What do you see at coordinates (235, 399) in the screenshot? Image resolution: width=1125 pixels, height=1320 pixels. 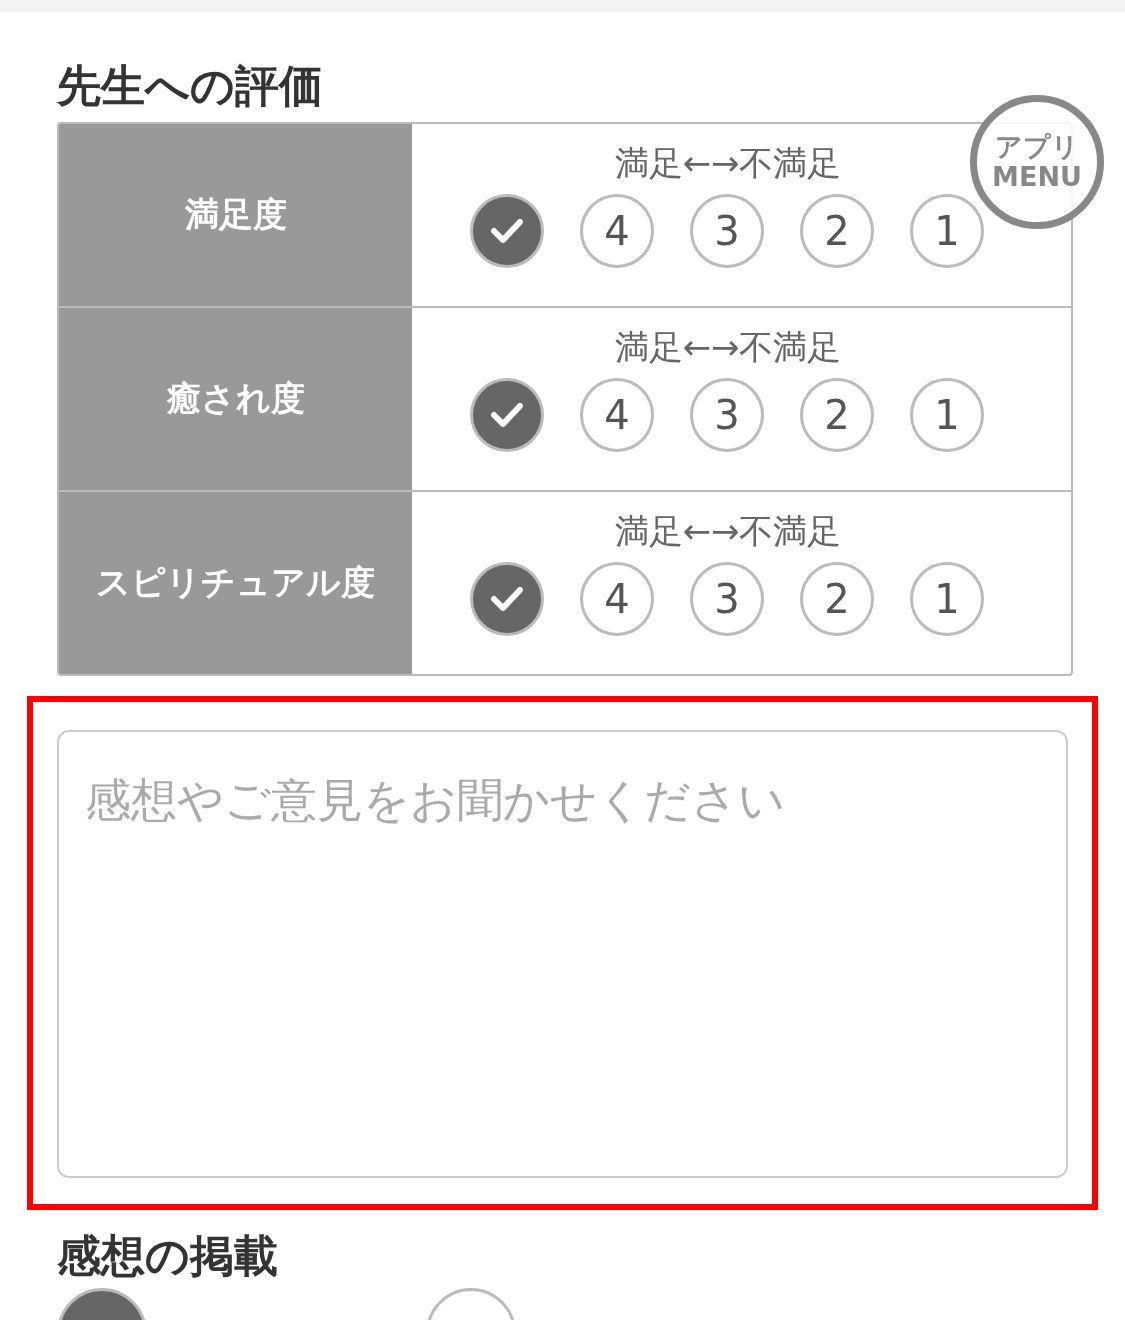 I see `rating-label: 癒され度` at bounding box center [235, 399].